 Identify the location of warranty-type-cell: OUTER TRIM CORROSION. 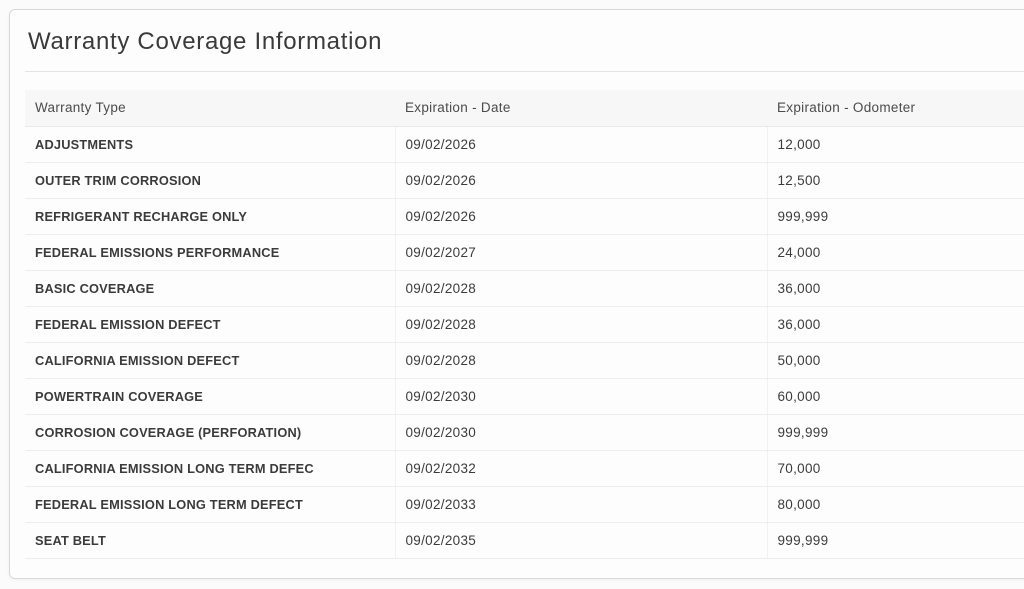
(210, 180).